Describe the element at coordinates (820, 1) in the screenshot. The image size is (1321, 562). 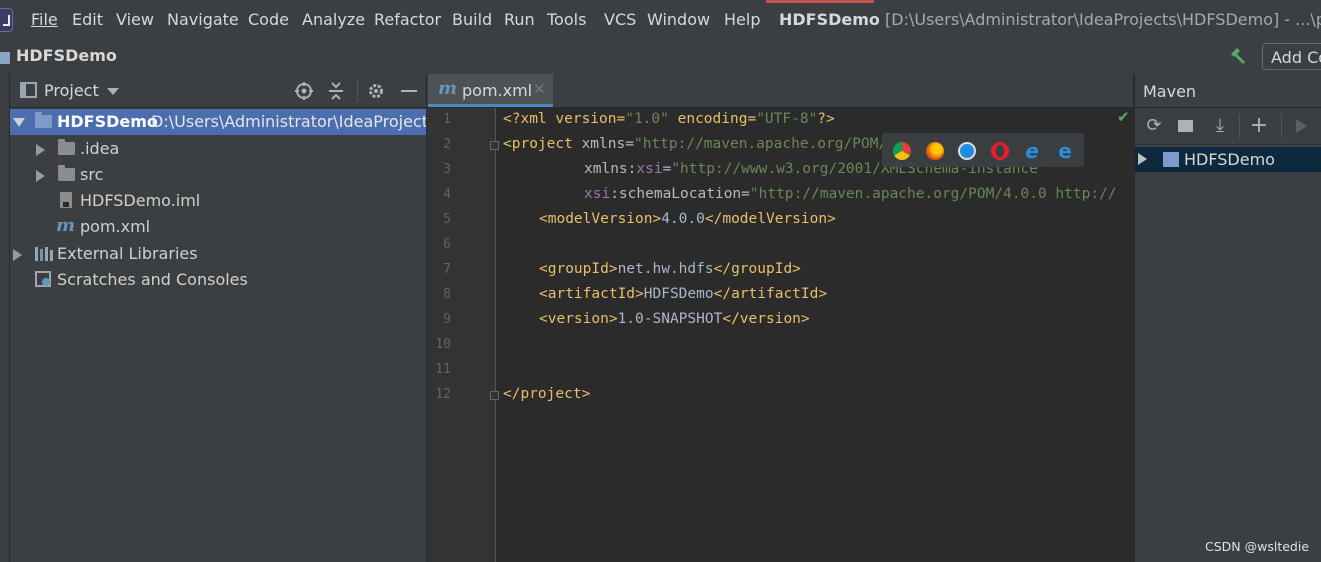
I see `title-accent-bar` at that location.